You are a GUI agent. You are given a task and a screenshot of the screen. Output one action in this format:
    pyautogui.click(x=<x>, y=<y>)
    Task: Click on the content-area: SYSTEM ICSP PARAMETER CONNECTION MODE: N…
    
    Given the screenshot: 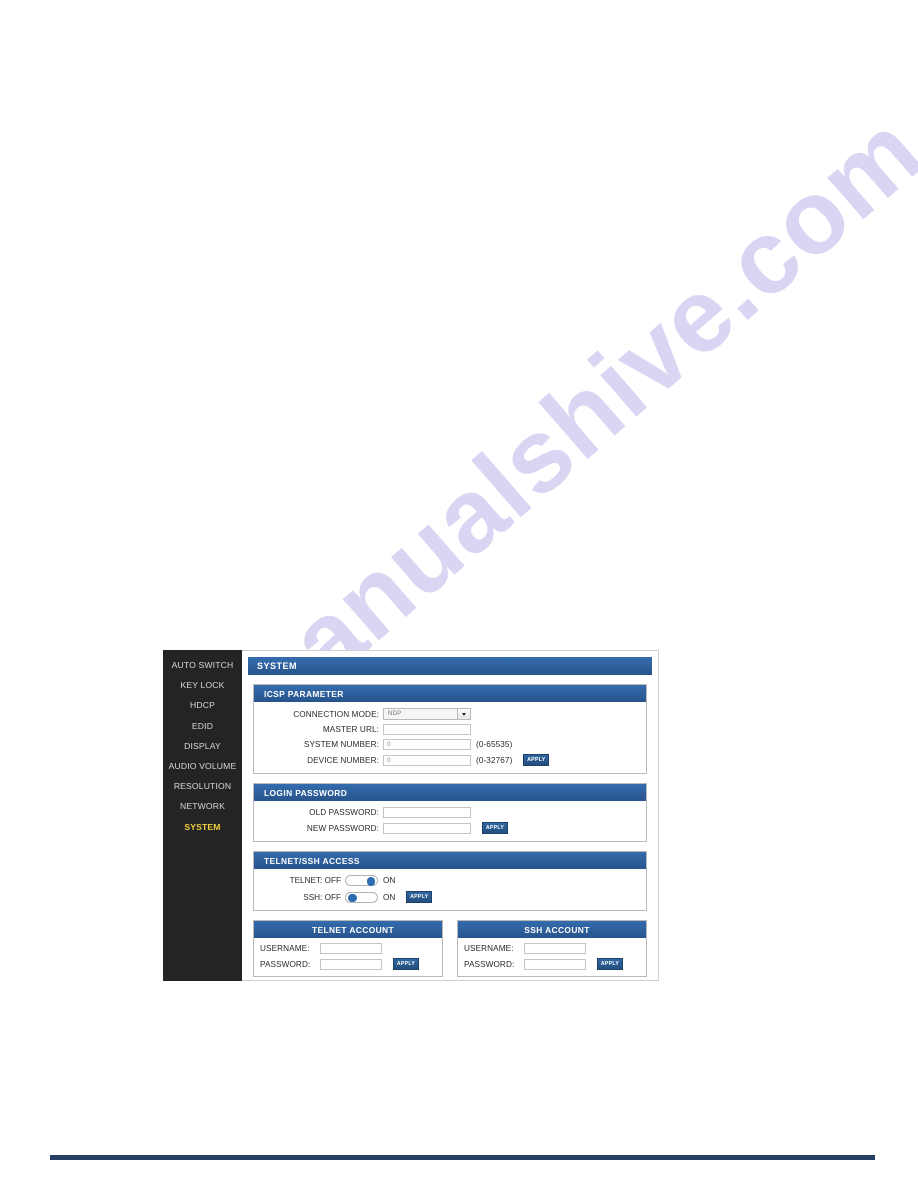 What is the action you would take?
    pyautogui.click(x=450, y=815)
    